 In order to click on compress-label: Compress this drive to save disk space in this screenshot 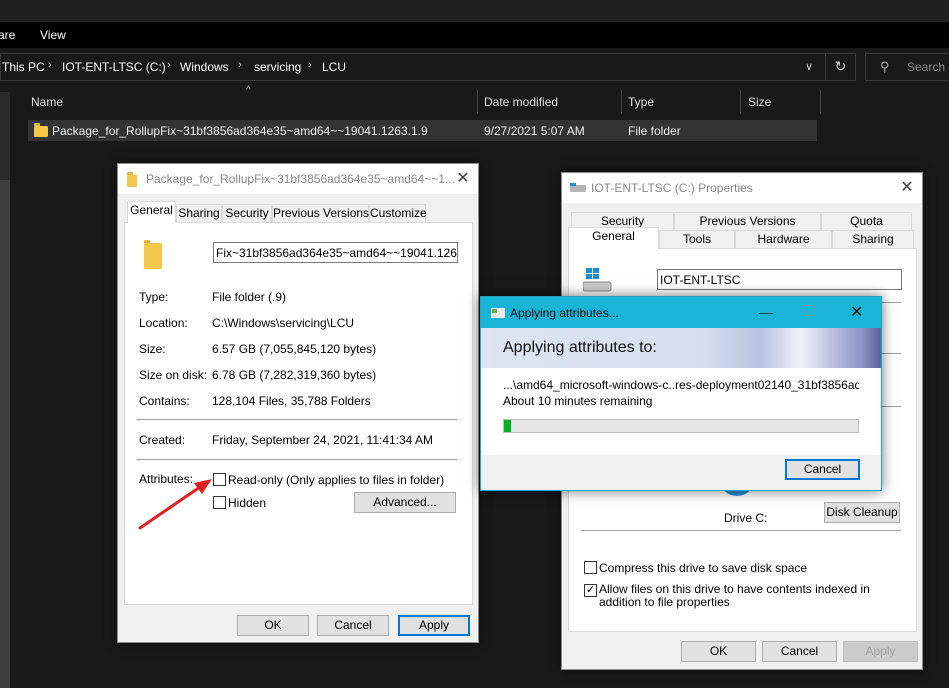, I will do `click(703, 568)`.